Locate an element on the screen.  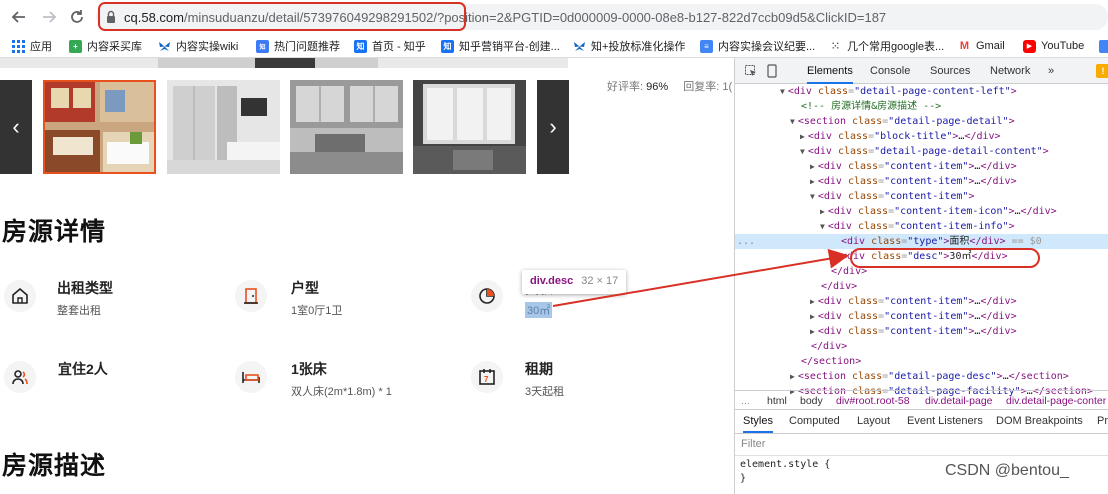
dom-node-line: ▼ <div class="content-item-info"> is located at coordinates (921, 226).